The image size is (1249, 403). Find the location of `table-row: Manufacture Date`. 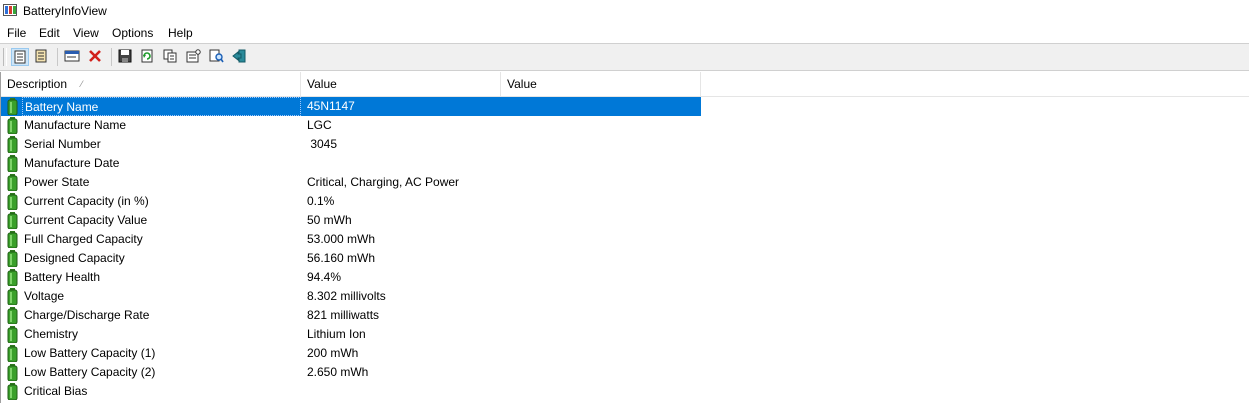

table-row: Manufacture Date is located at coordinates (351, 163).